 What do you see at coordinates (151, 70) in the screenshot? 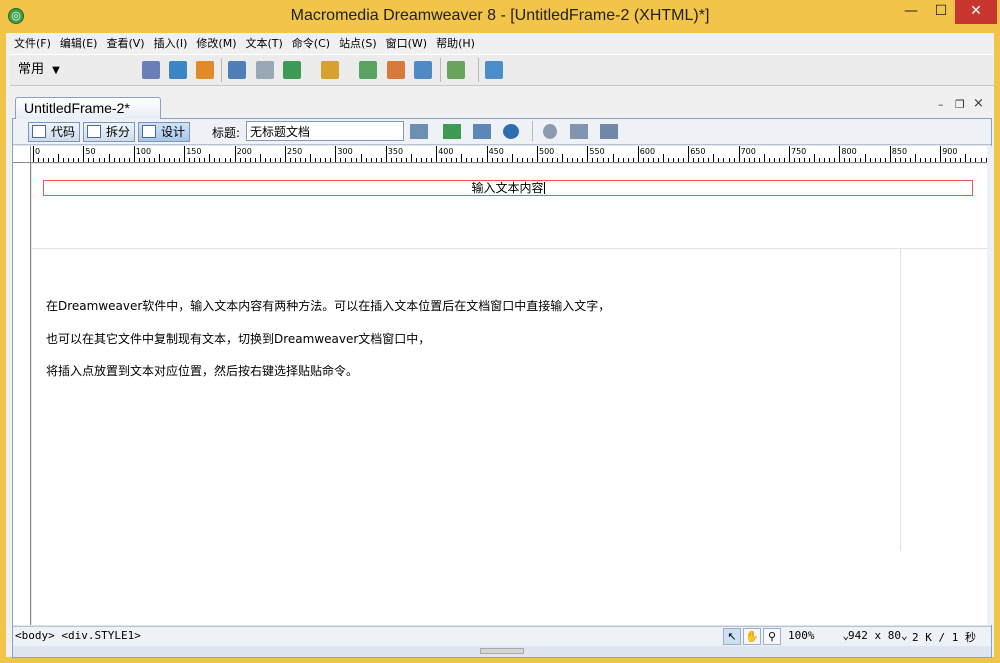
I see `hyperlink-icon` at bounding box center [151, 70].